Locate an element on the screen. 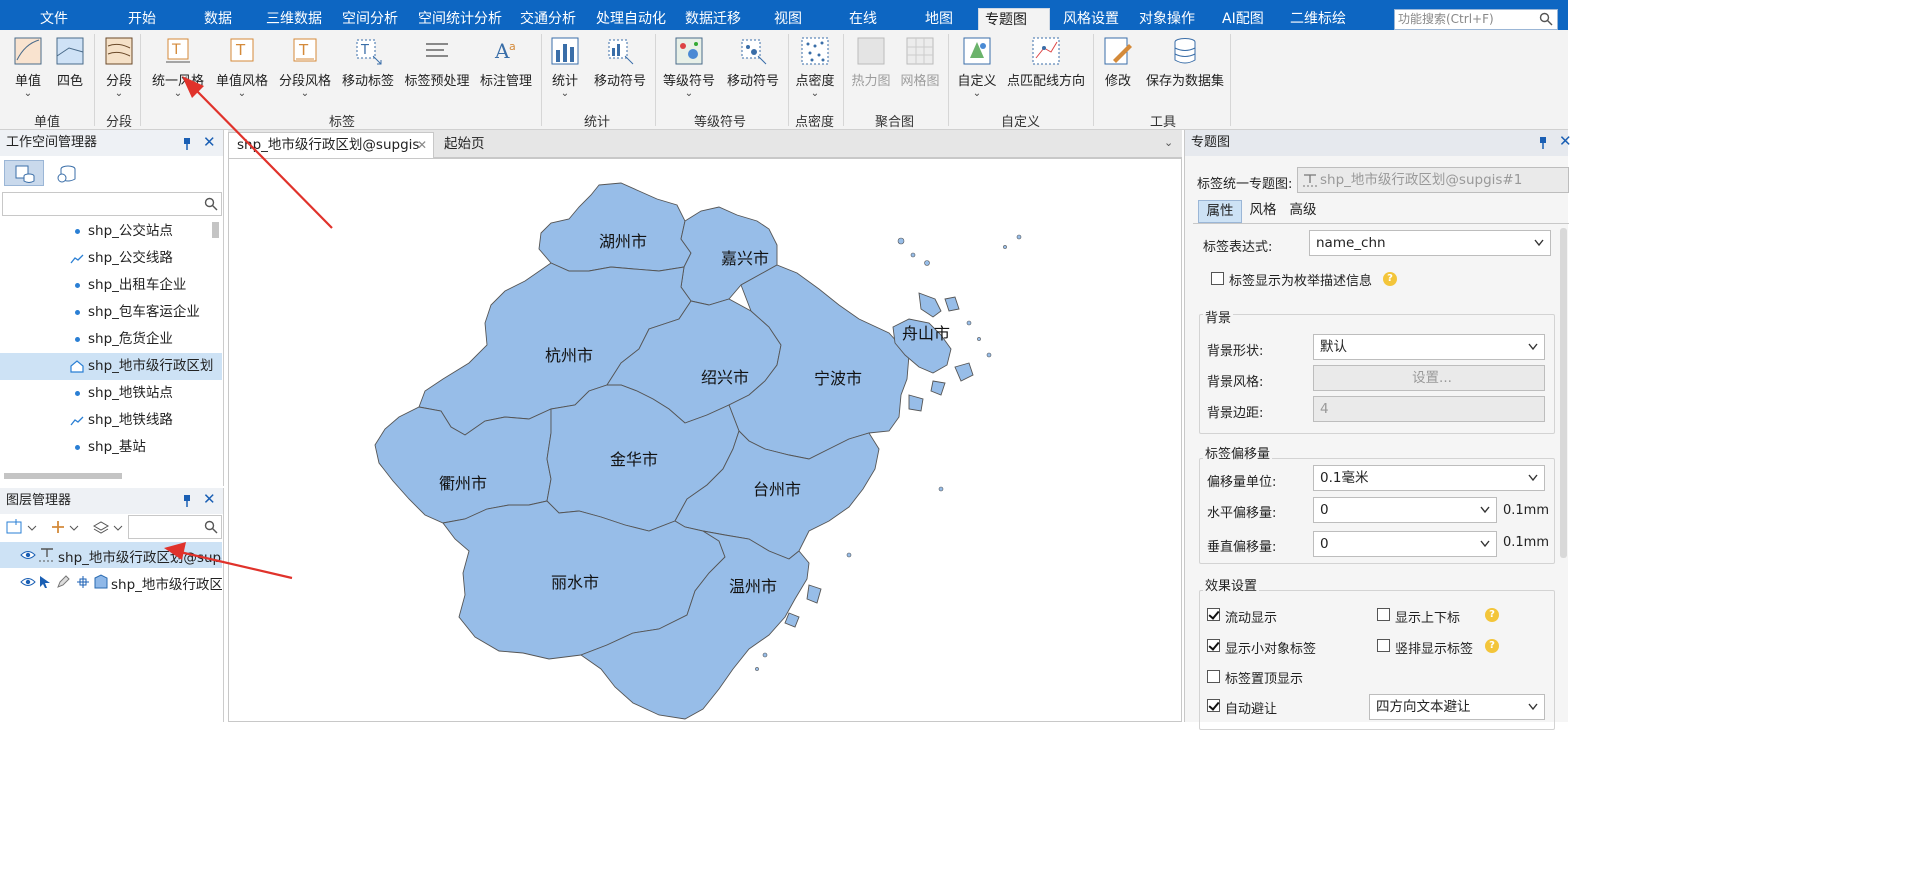 Image resolution: width=1905 pixels, height=877 pixels. tree-item-taxi: shp_出租车企业 is located at coordinates (111, 285).